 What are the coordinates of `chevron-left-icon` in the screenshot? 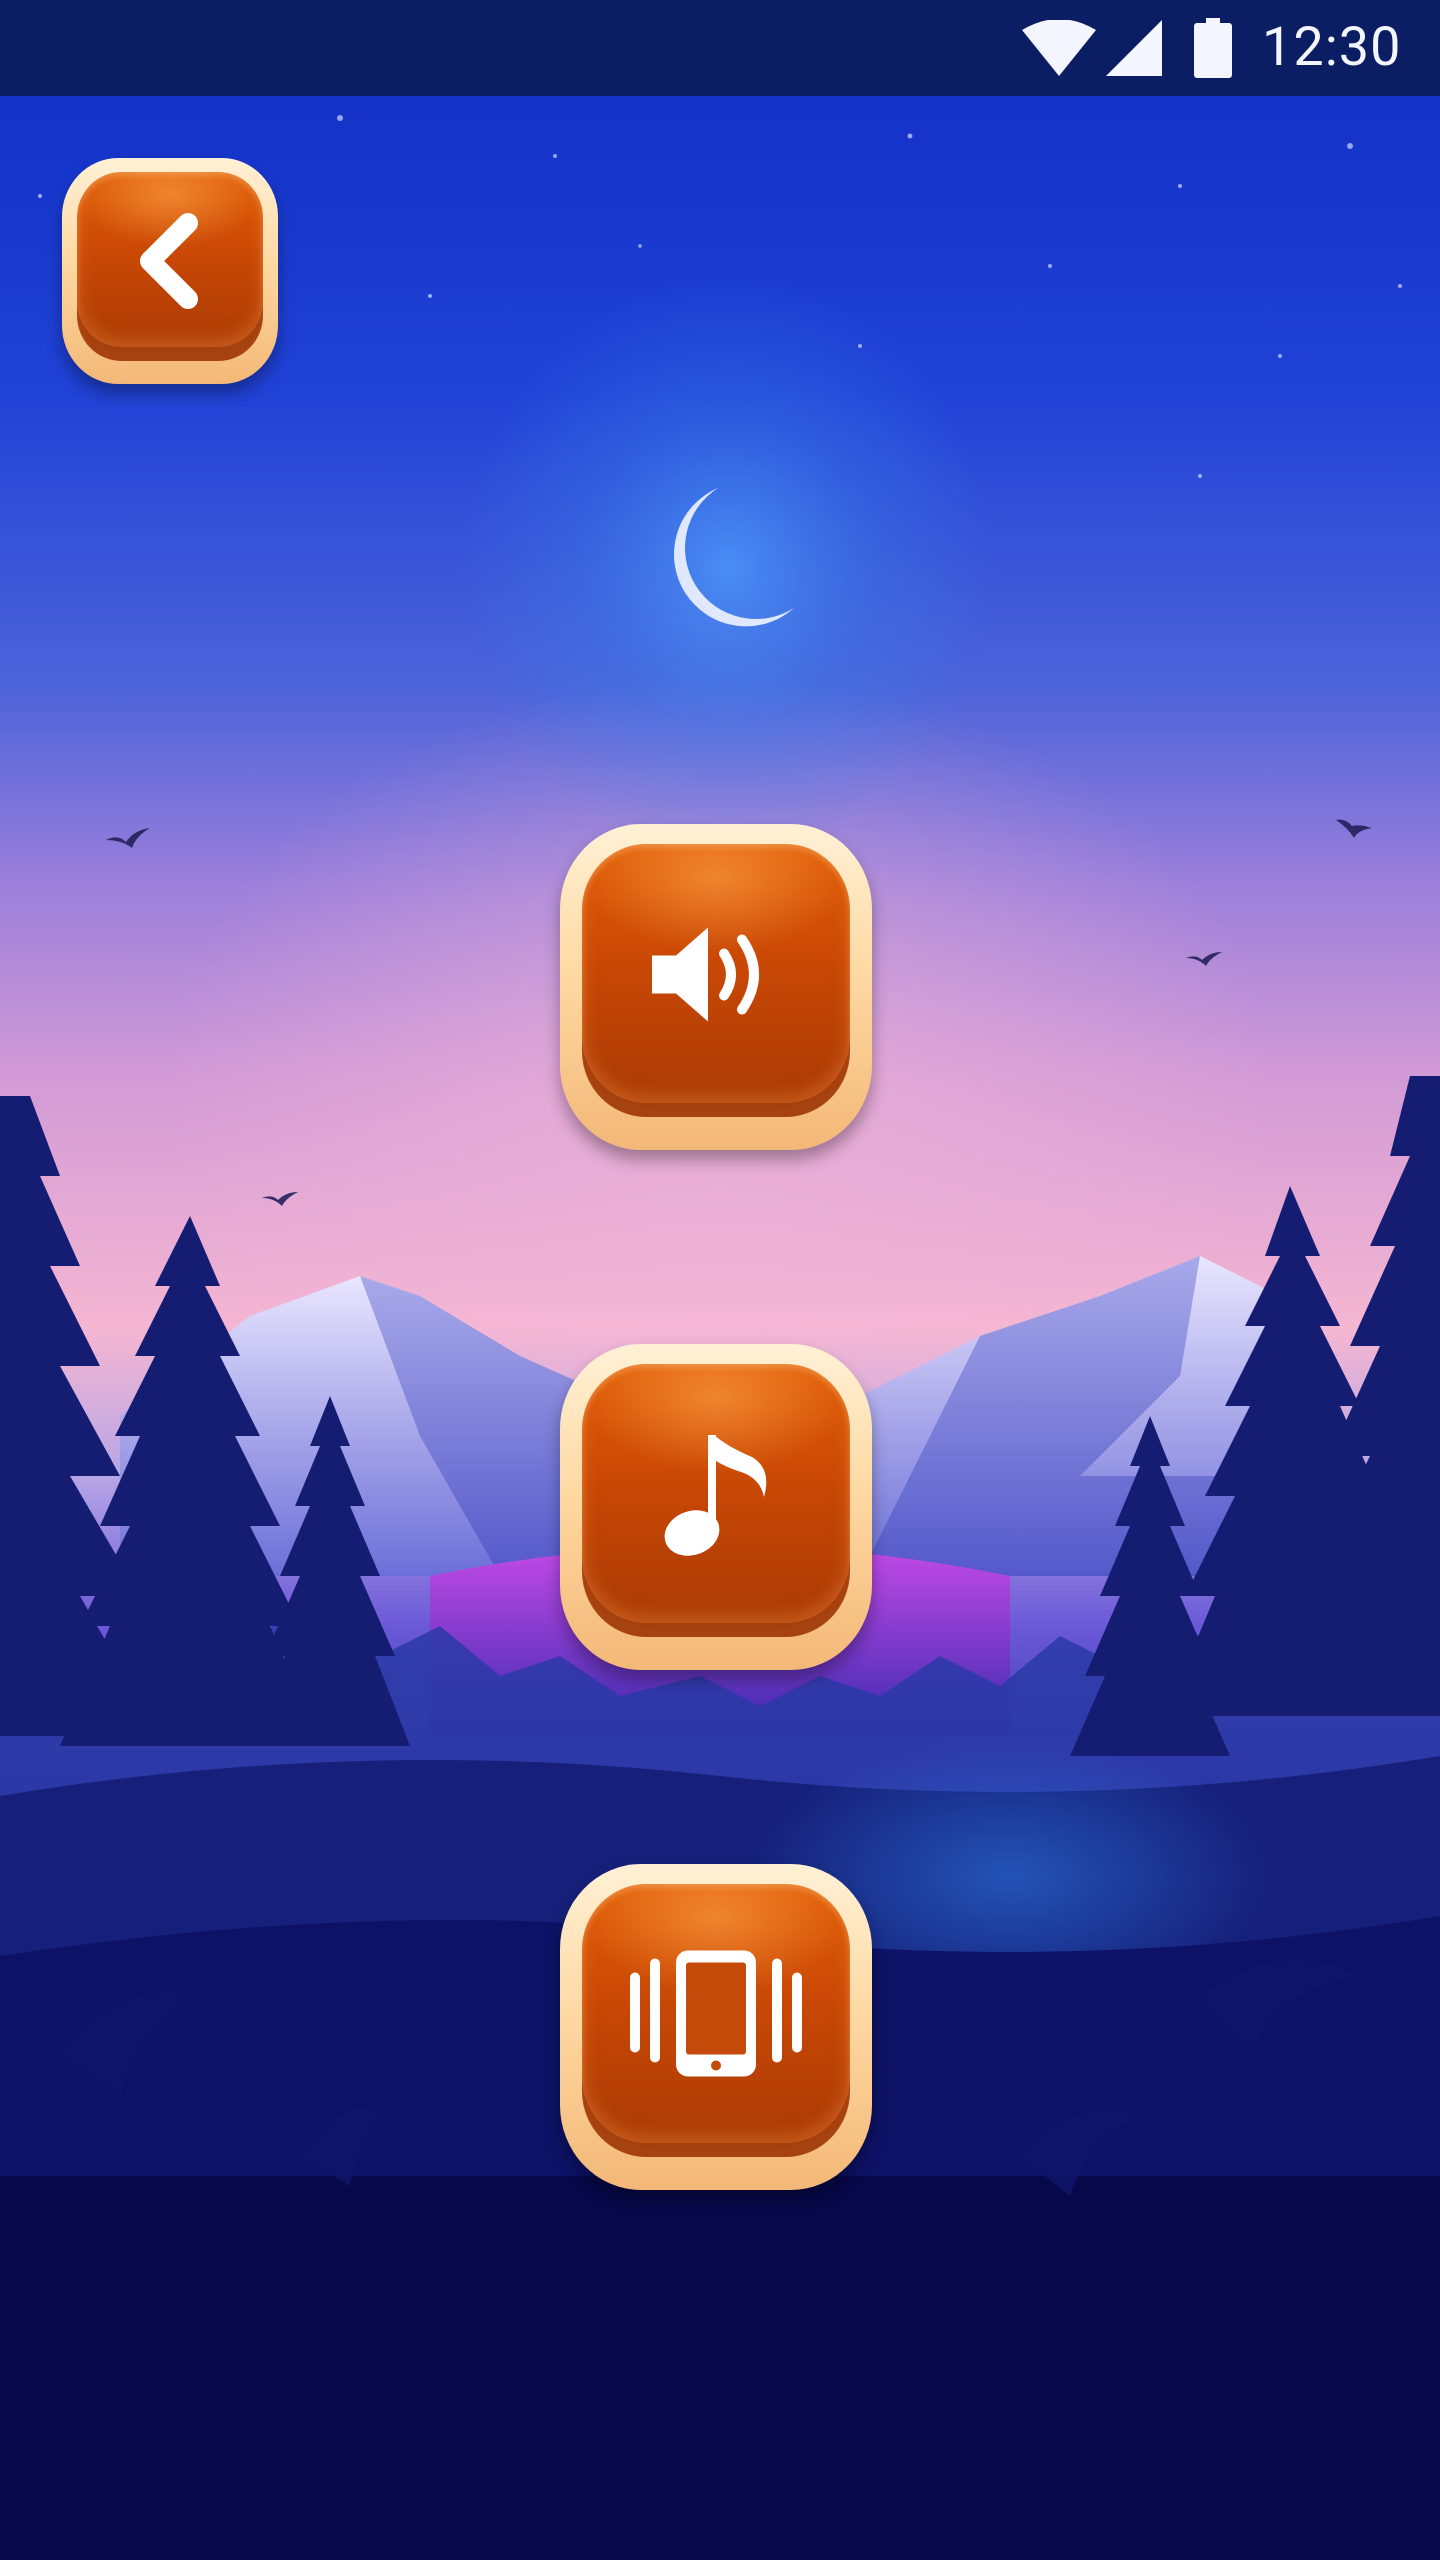 It's located at (169, 261).